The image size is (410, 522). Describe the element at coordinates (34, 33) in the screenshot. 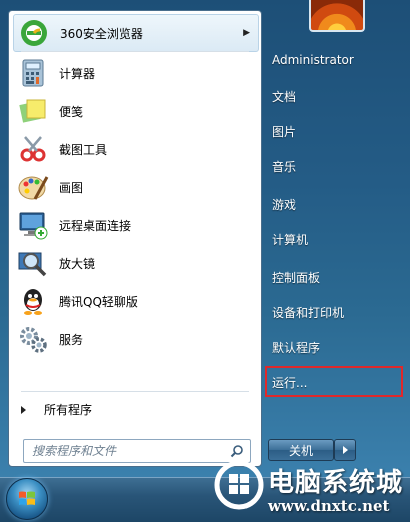

I see `browser-360-icon` at that location.